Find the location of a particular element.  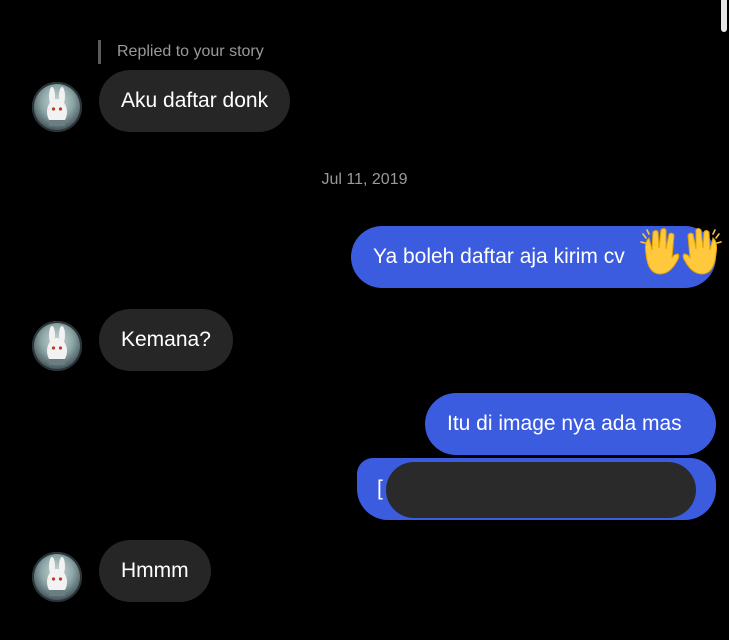

message-text: Itu di image nya ada mas is located at coordinates (564, 423).